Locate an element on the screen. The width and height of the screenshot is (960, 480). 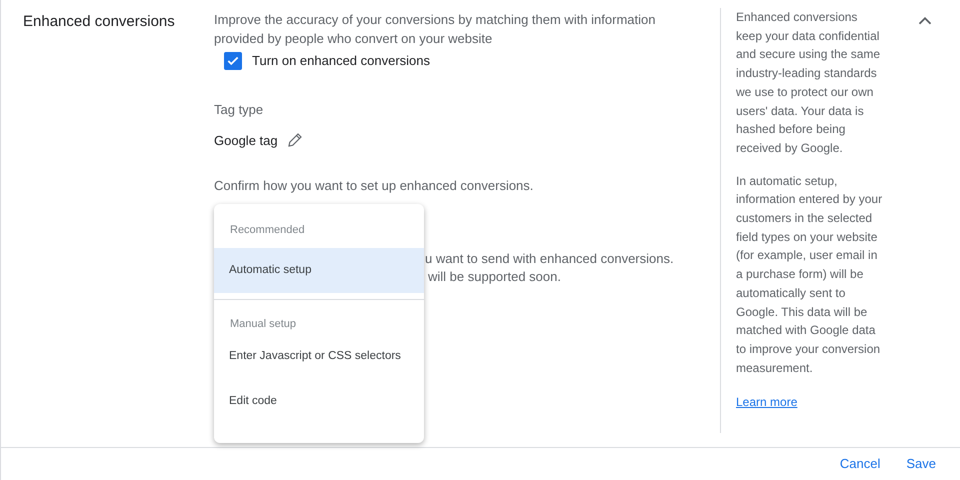
menu-item: Enter Javascript or CSS selectors is located at coordinates (319, 356).